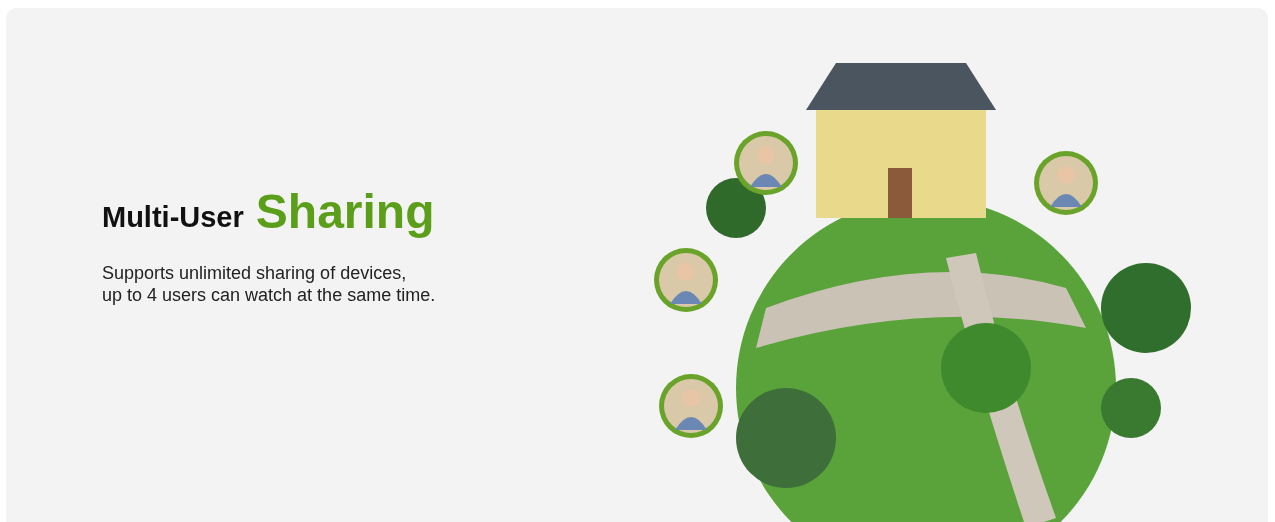 The image size is (1275, 522). What do you see at coordinates (173, 219) in the screenshot?
I see `section-title: Multi-User` at bounding box center [173, 219].